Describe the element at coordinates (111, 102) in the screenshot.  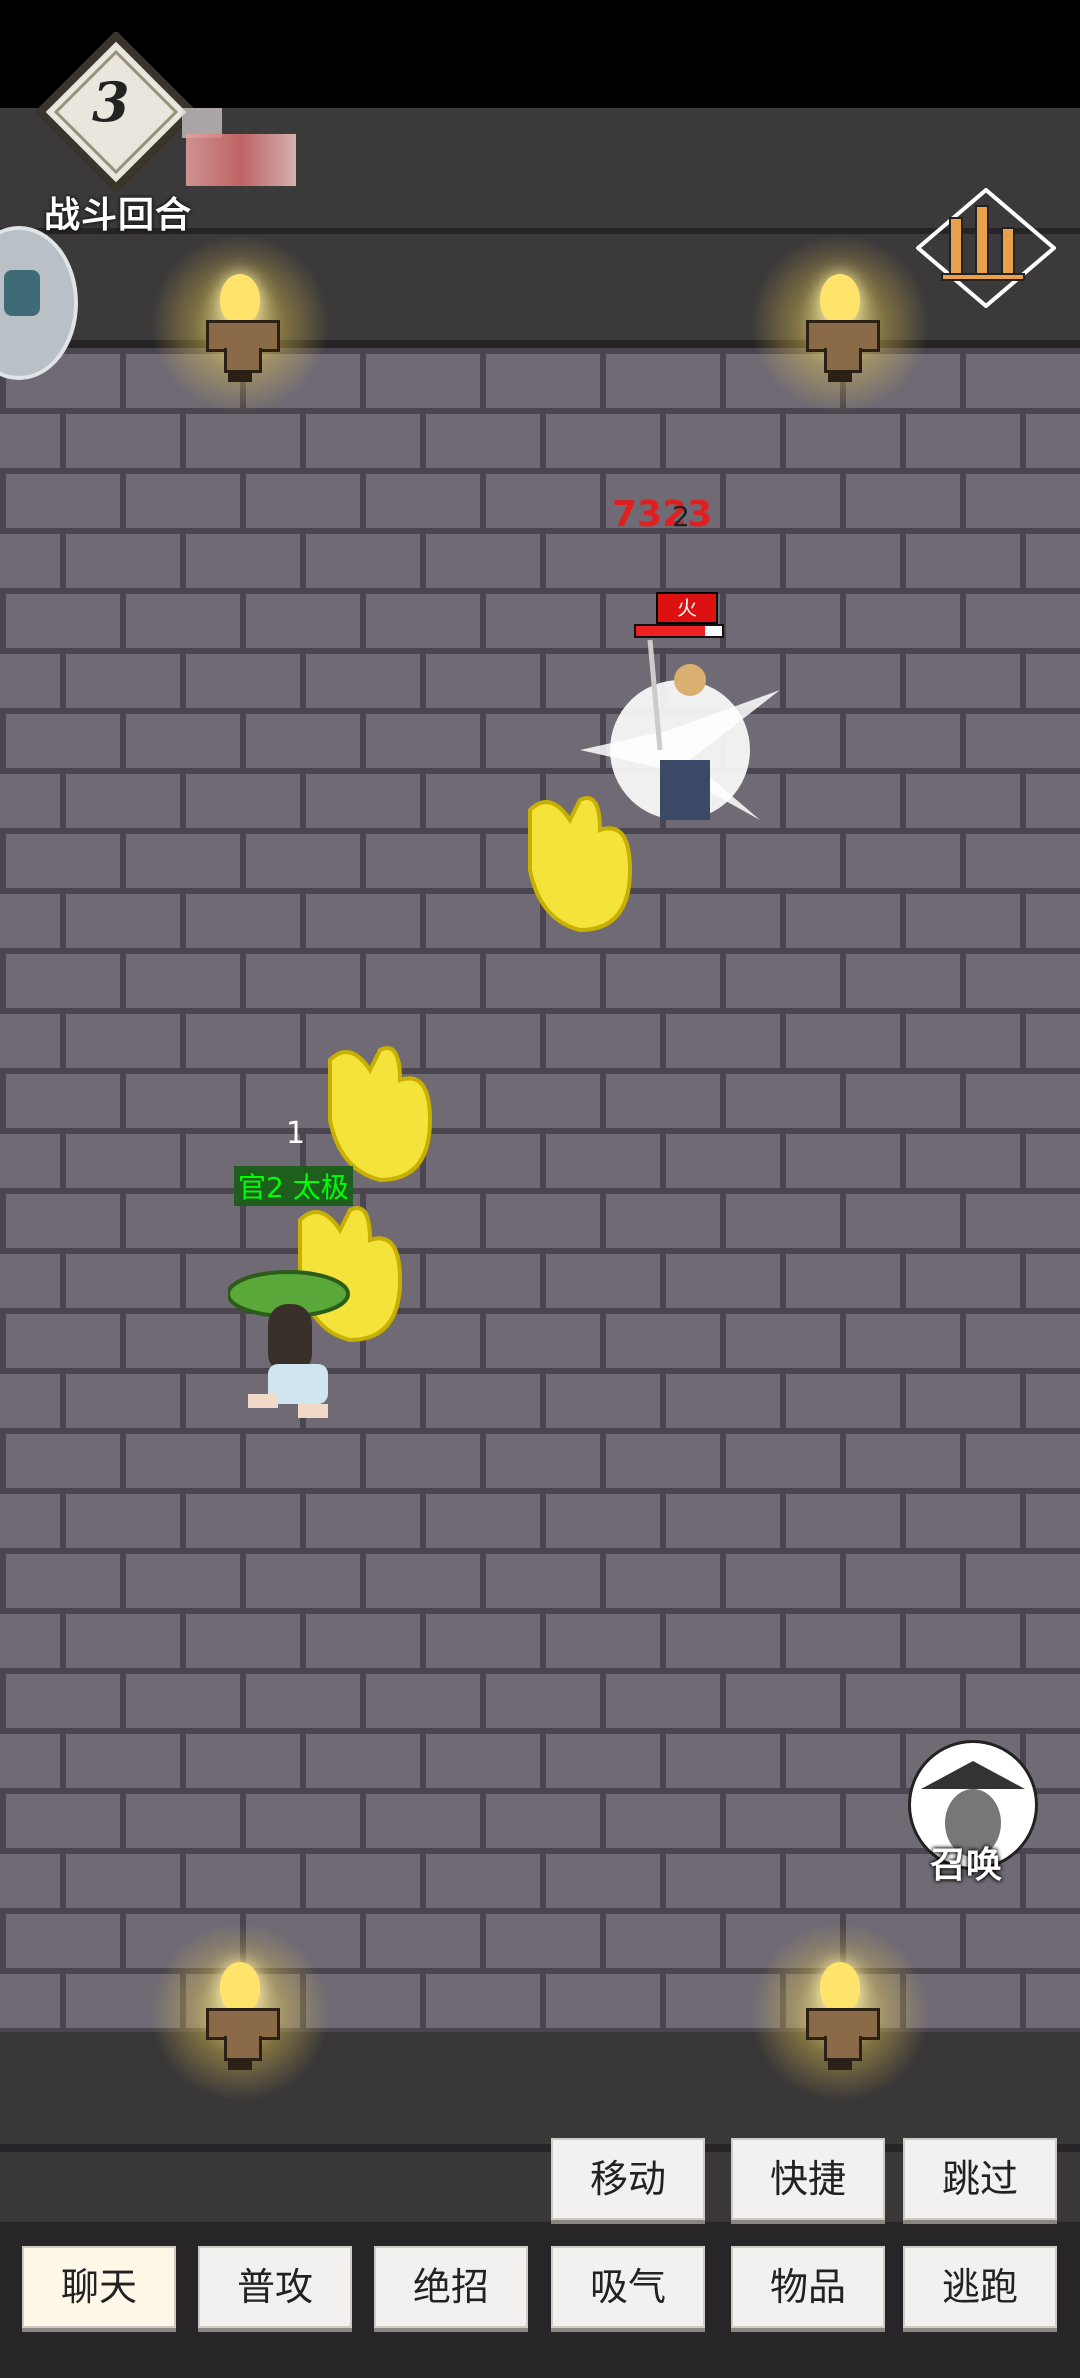
I see `round-number: 3` at that location.